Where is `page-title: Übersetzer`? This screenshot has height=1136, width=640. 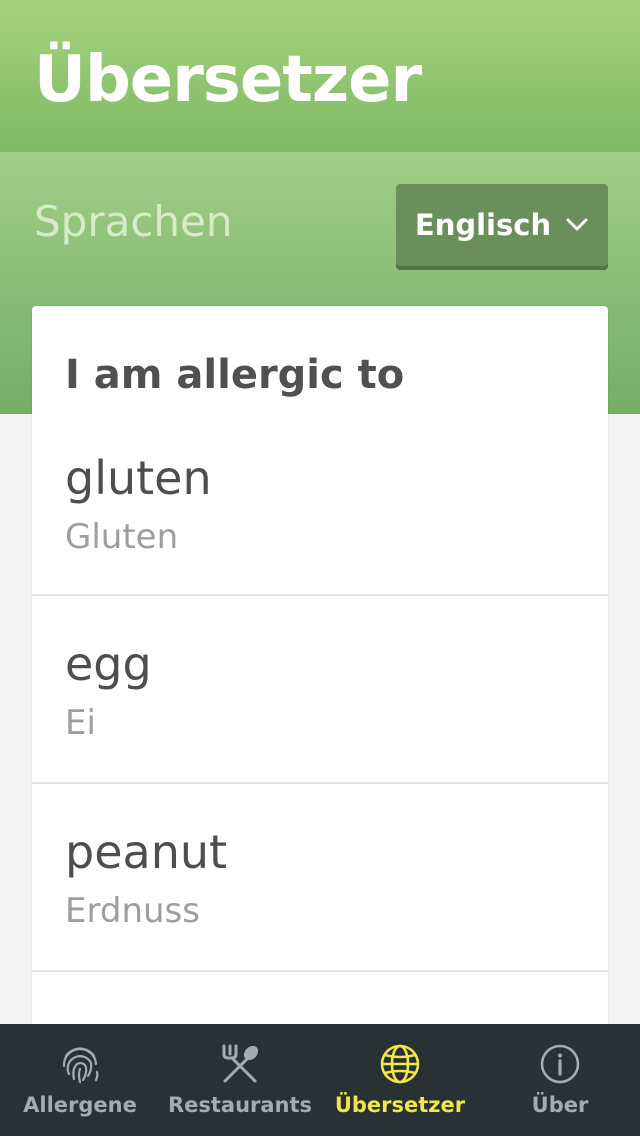 page-title: Übersetzer is located at coordinates (228, 80).